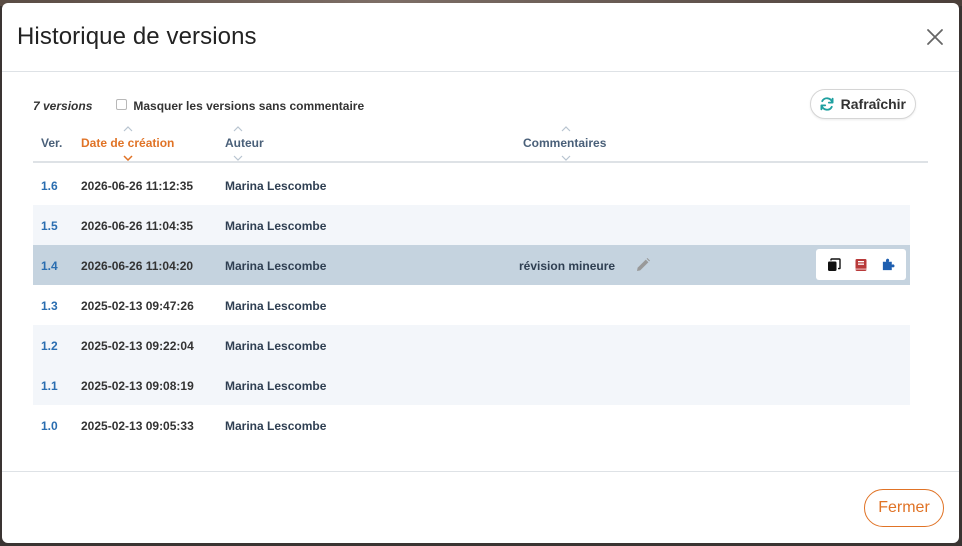  Describe the element at coordinates (49, 306) in the screenshot. I see `version-number: 1.3` at that location.